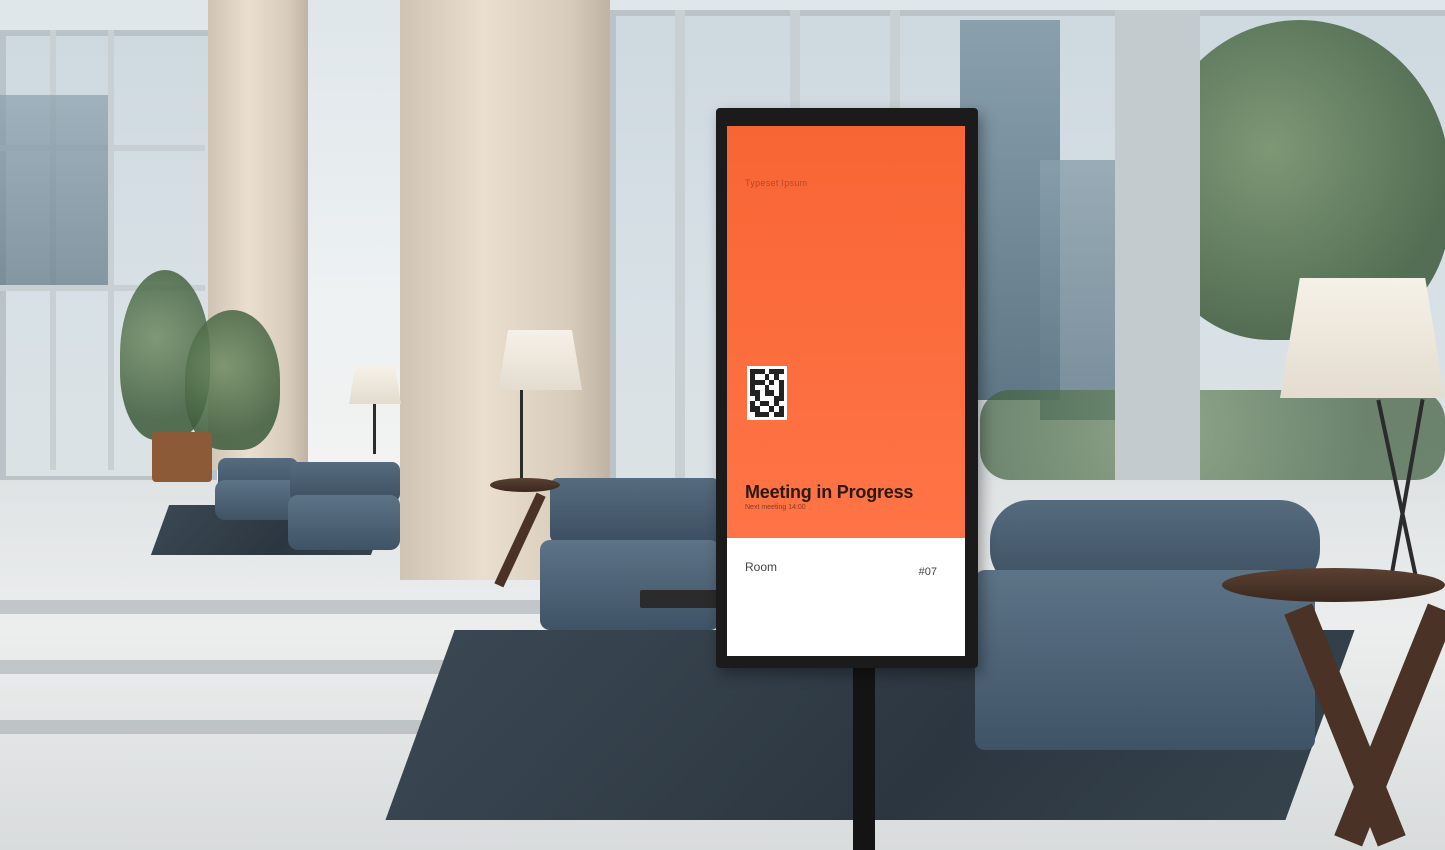 The height and width of the screenshot is (850, 1445). What do you see at coordinates (635, 510) in the screenshot?
I see `sofa-back` at bounding box center [635, 510].